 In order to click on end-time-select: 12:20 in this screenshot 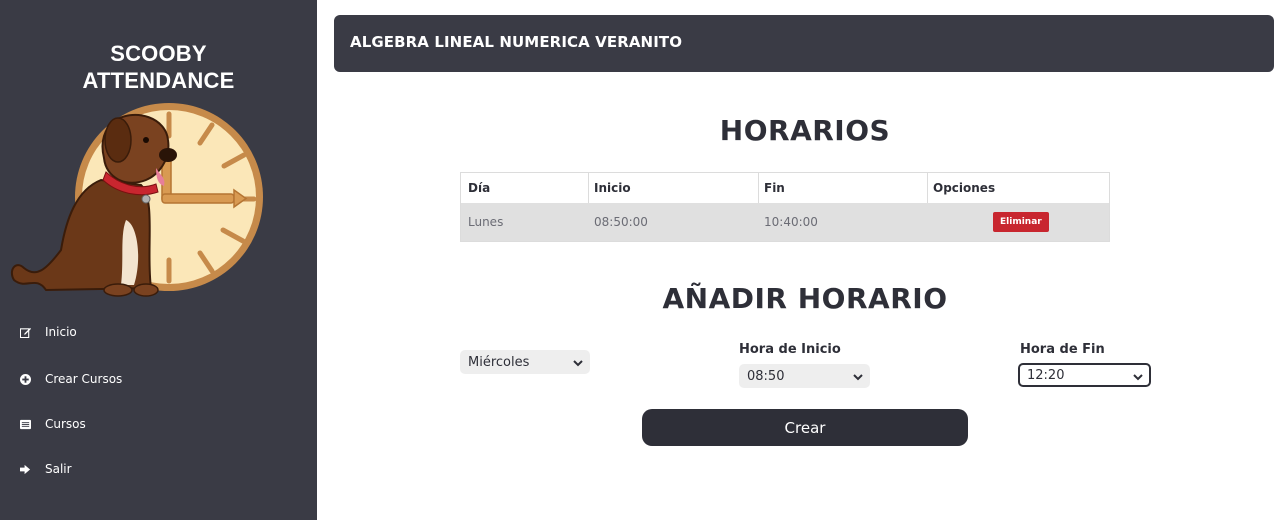, I will do `click(1084, 375)`.